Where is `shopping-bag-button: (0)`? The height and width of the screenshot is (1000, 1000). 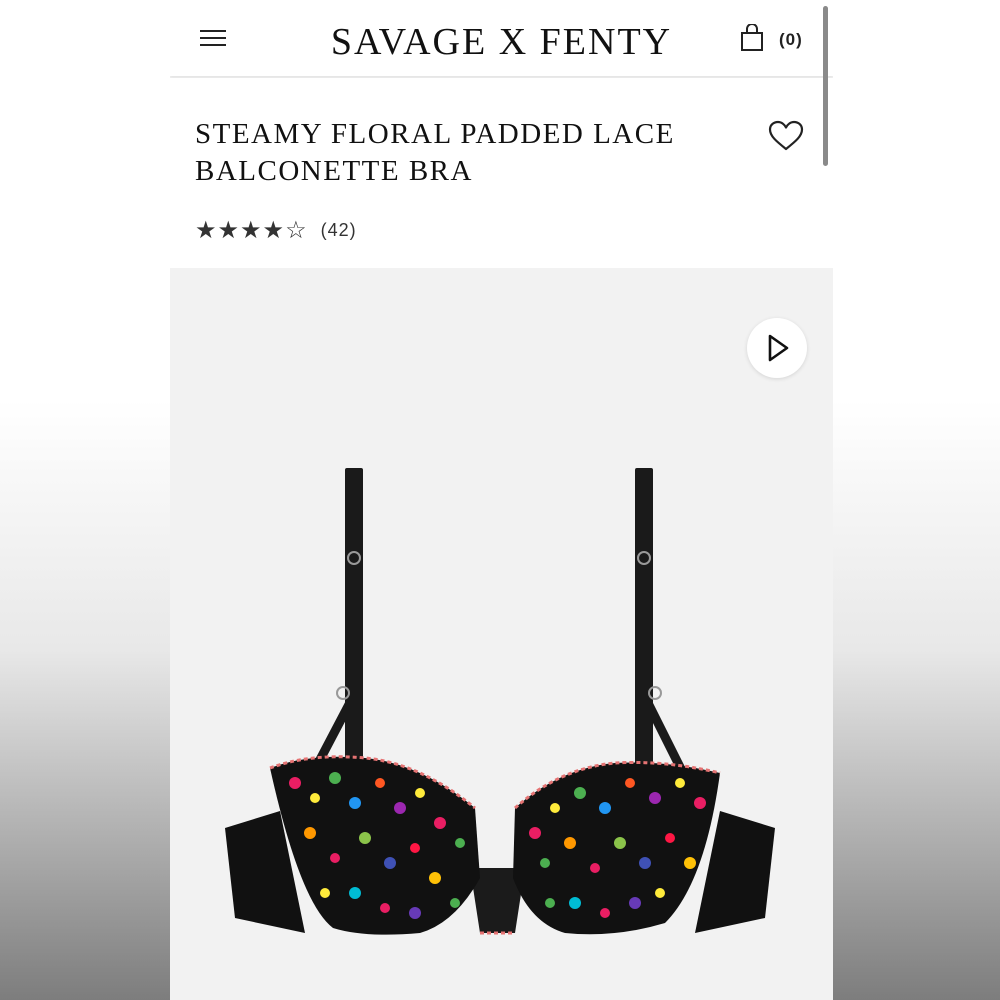 shopping-bag-button: (0) is located at coordinates (774, 39).